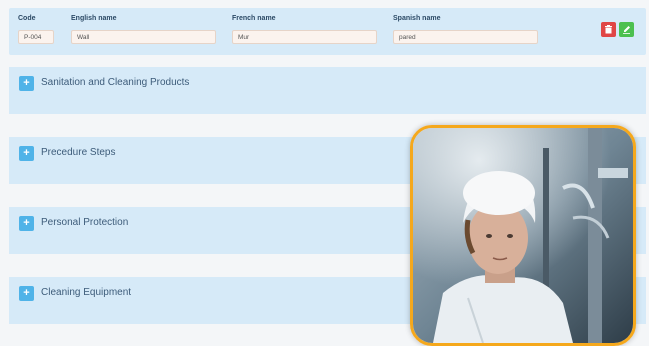 The height and width of the screenshot is (346, 649). Describe the element at coordinates (78, 152) in the screenshot. I see `section-title: Precedure Steps` at that location.